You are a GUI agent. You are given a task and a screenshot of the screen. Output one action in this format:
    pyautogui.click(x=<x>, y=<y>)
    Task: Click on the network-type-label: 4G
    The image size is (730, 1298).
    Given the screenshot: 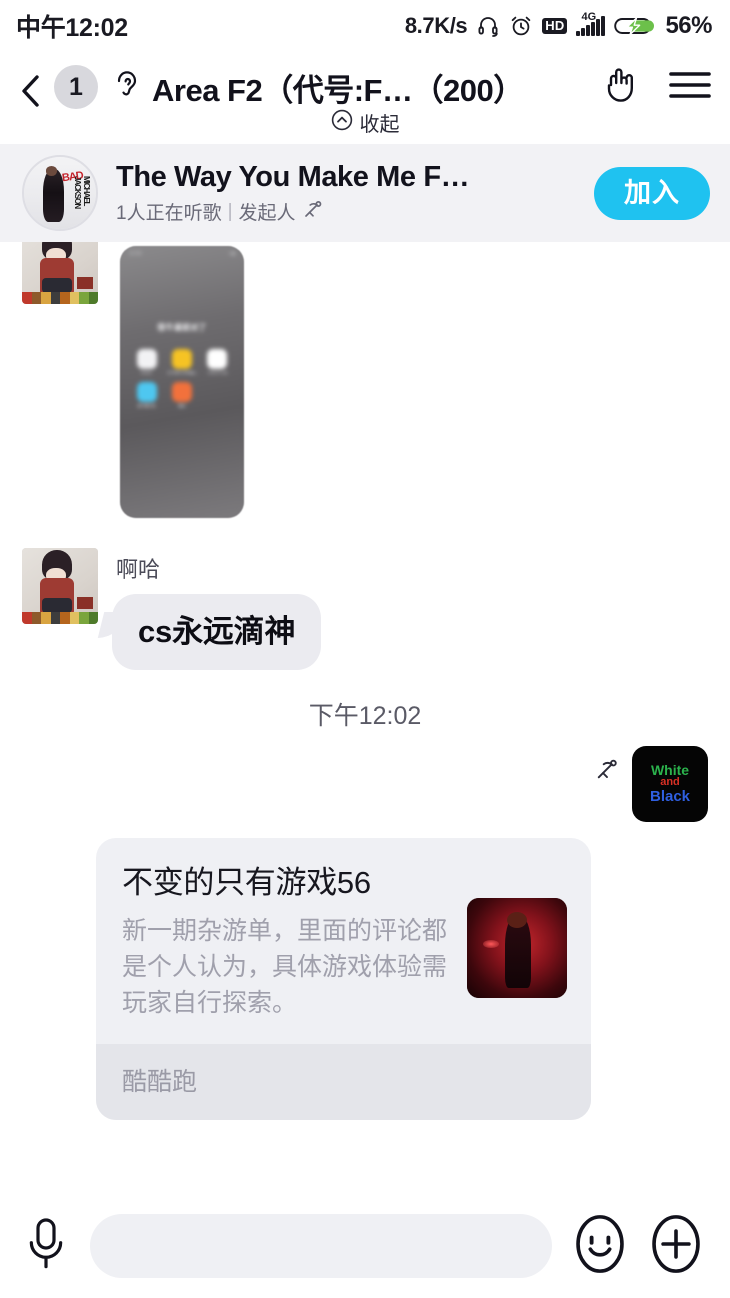 What is the action you would take?
    pyautogui.click(x=589, y=17)
    